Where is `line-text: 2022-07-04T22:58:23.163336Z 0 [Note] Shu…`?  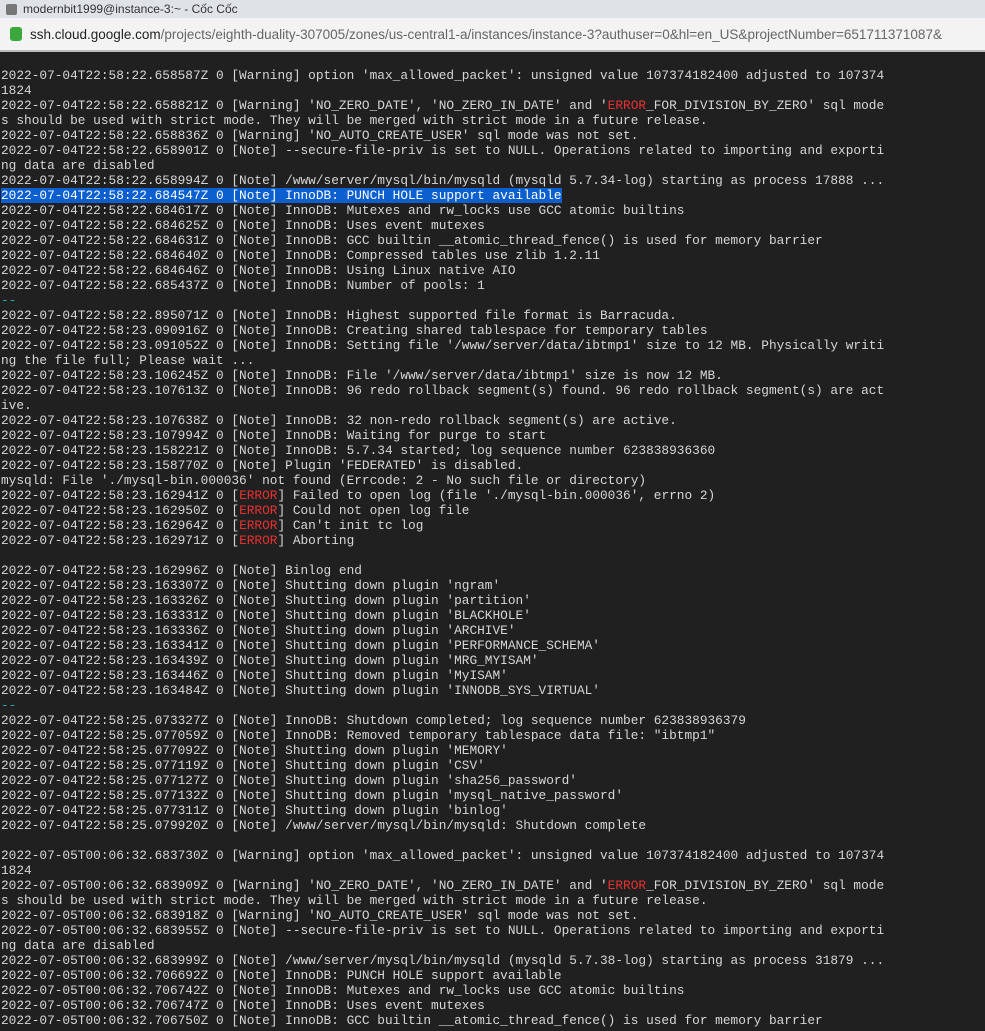
line-text: 2022-07-04T22:58:23.163336Z 0 [Note] Shu… is located at coordinates (258, 630).